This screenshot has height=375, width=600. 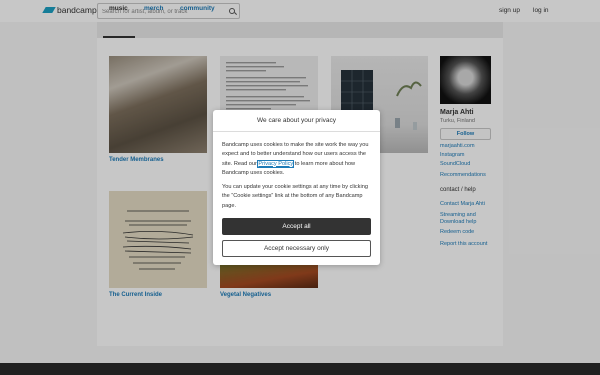 I want to click on accept-all-button: Accept all, so click(x=296, y=226).